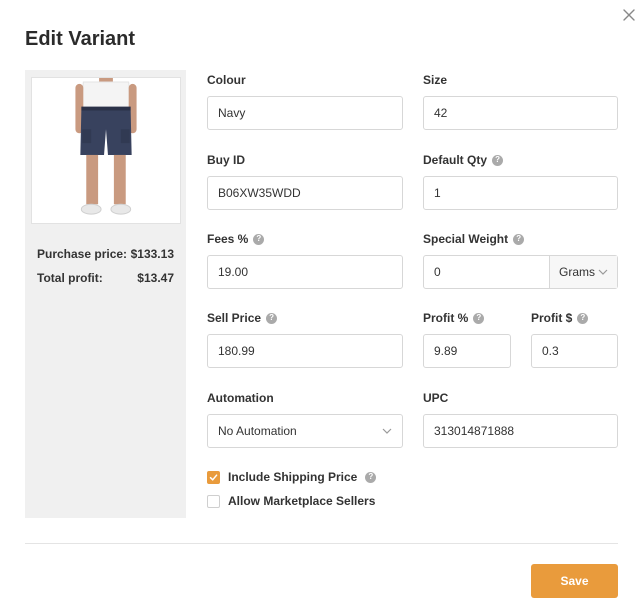 The width and height of the screenshot is (642, 614). What do you see at coordinates (629, 15) in the screenshot?
I see `close-icon` at bounding box center [629, 15].